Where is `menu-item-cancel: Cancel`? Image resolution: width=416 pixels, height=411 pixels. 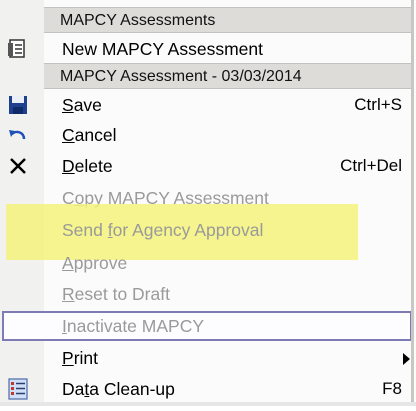
menu-item-cancel: Cancel is located at coordinates (208, 135).